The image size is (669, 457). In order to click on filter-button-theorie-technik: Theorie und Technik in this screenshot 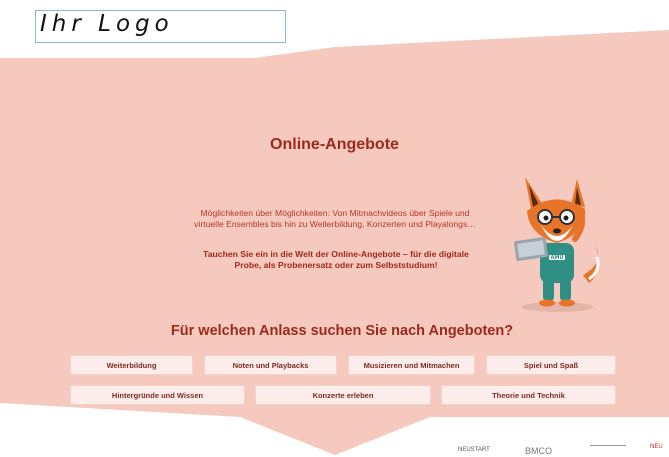, I will do `click(528, 395)`.